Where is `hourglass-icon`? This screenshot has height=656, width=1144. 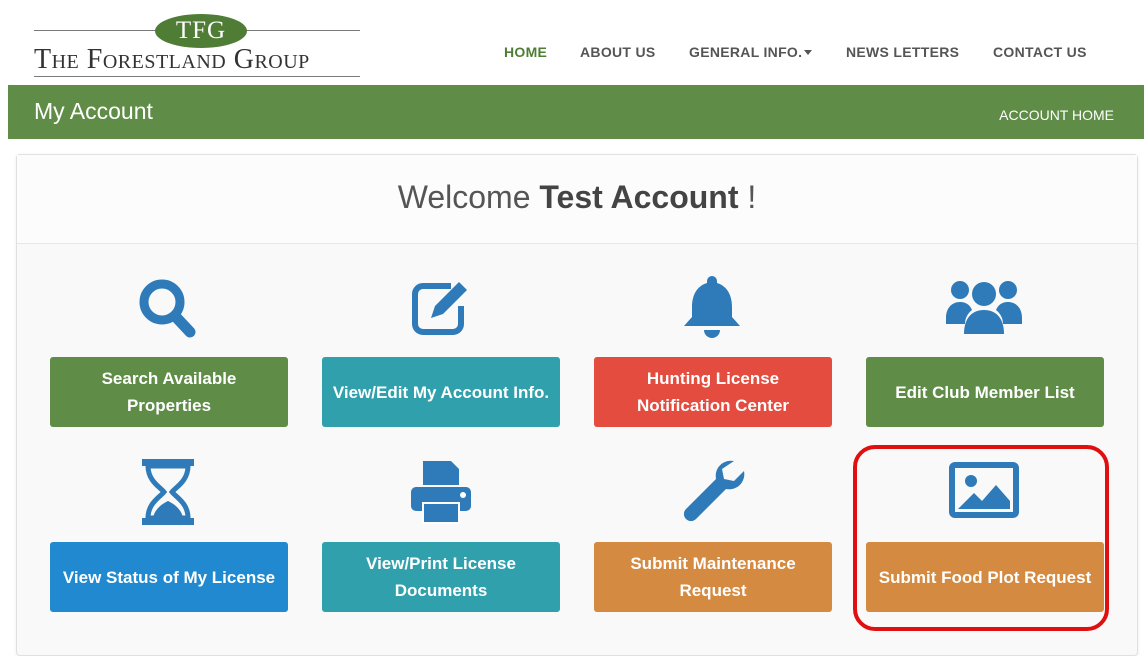 hourglass-icon is located at coordinates (168, 492).